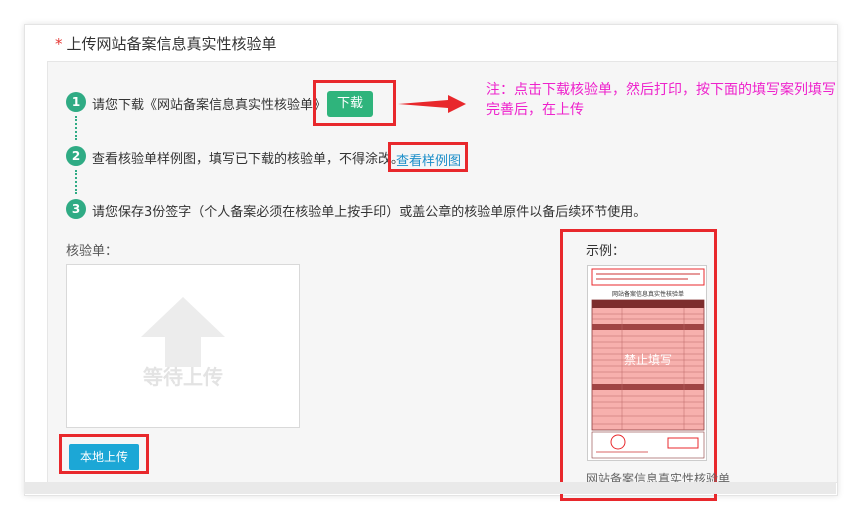  I want to click on step-3-number: 3, so click(76, 209).